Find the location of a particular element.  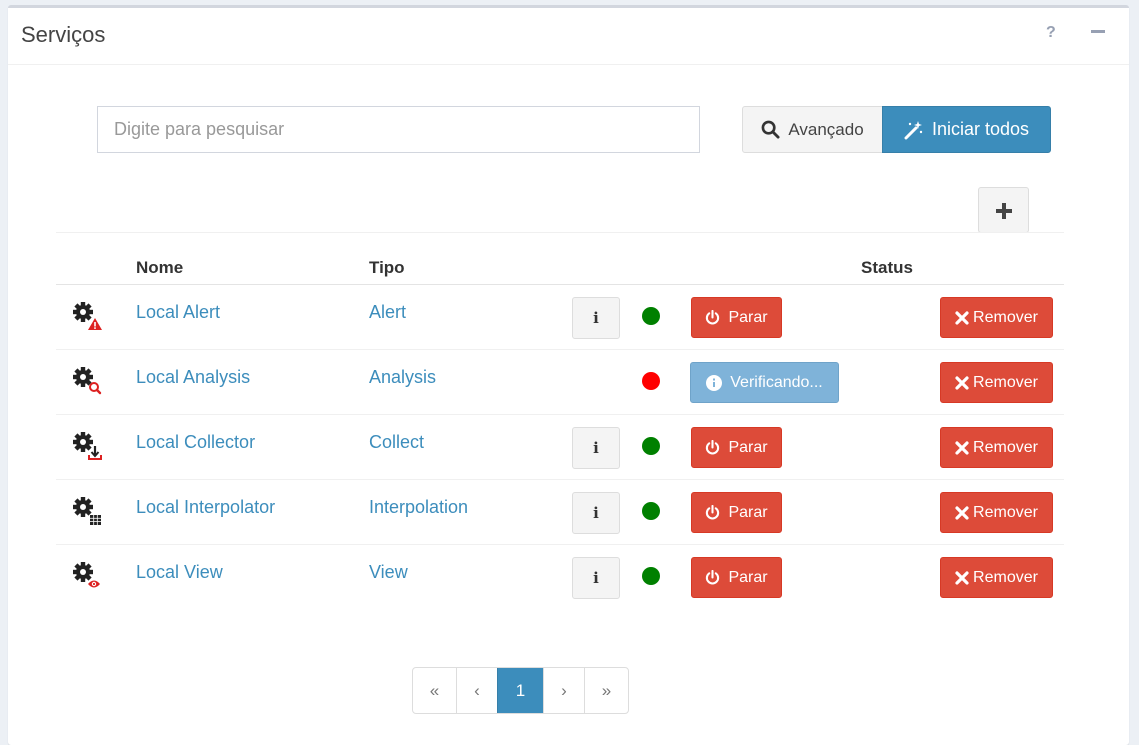

service-type-link: Collect is located at coordinates (396, 442).